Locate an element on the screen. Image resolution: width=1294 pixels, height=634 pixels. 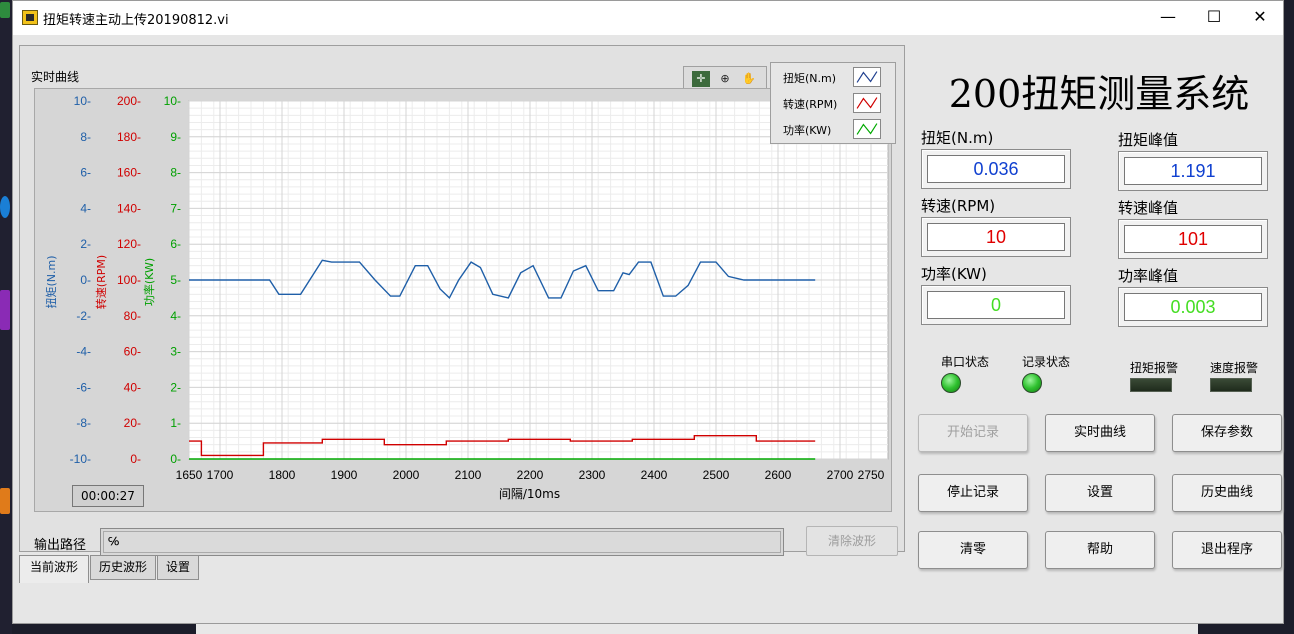
y-tick-label: -6- is located at coordinates (83, 387).